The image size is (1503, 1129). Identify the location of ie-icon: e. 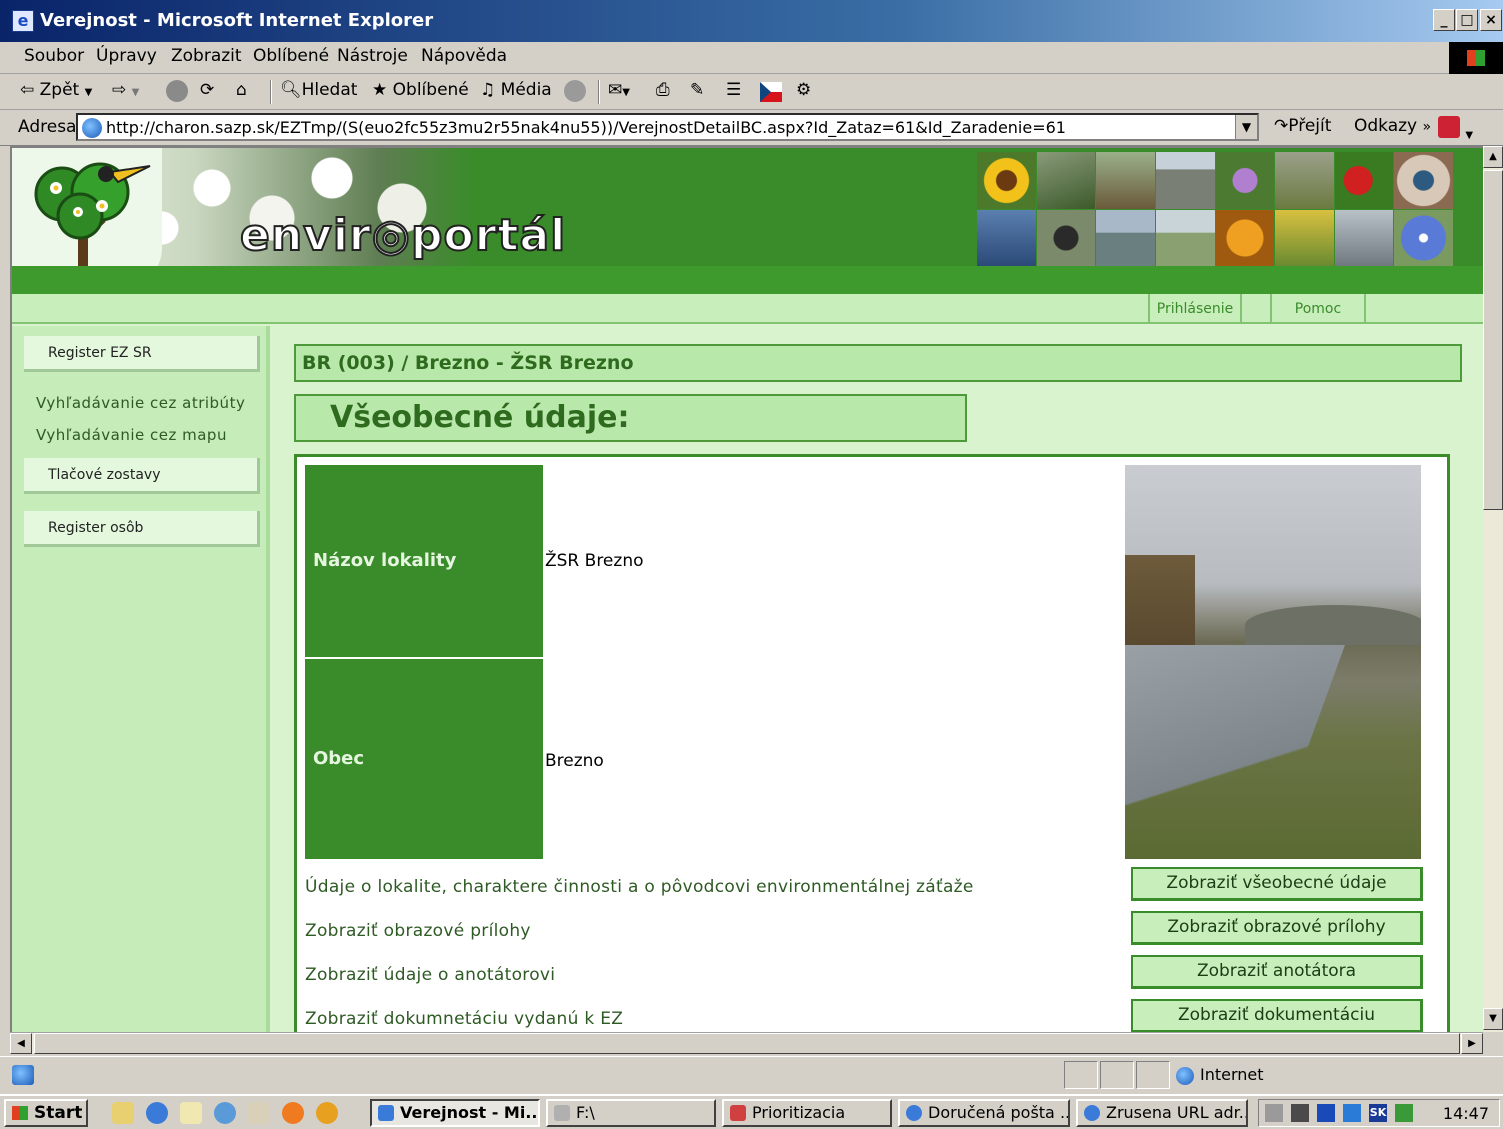
(23, 21).